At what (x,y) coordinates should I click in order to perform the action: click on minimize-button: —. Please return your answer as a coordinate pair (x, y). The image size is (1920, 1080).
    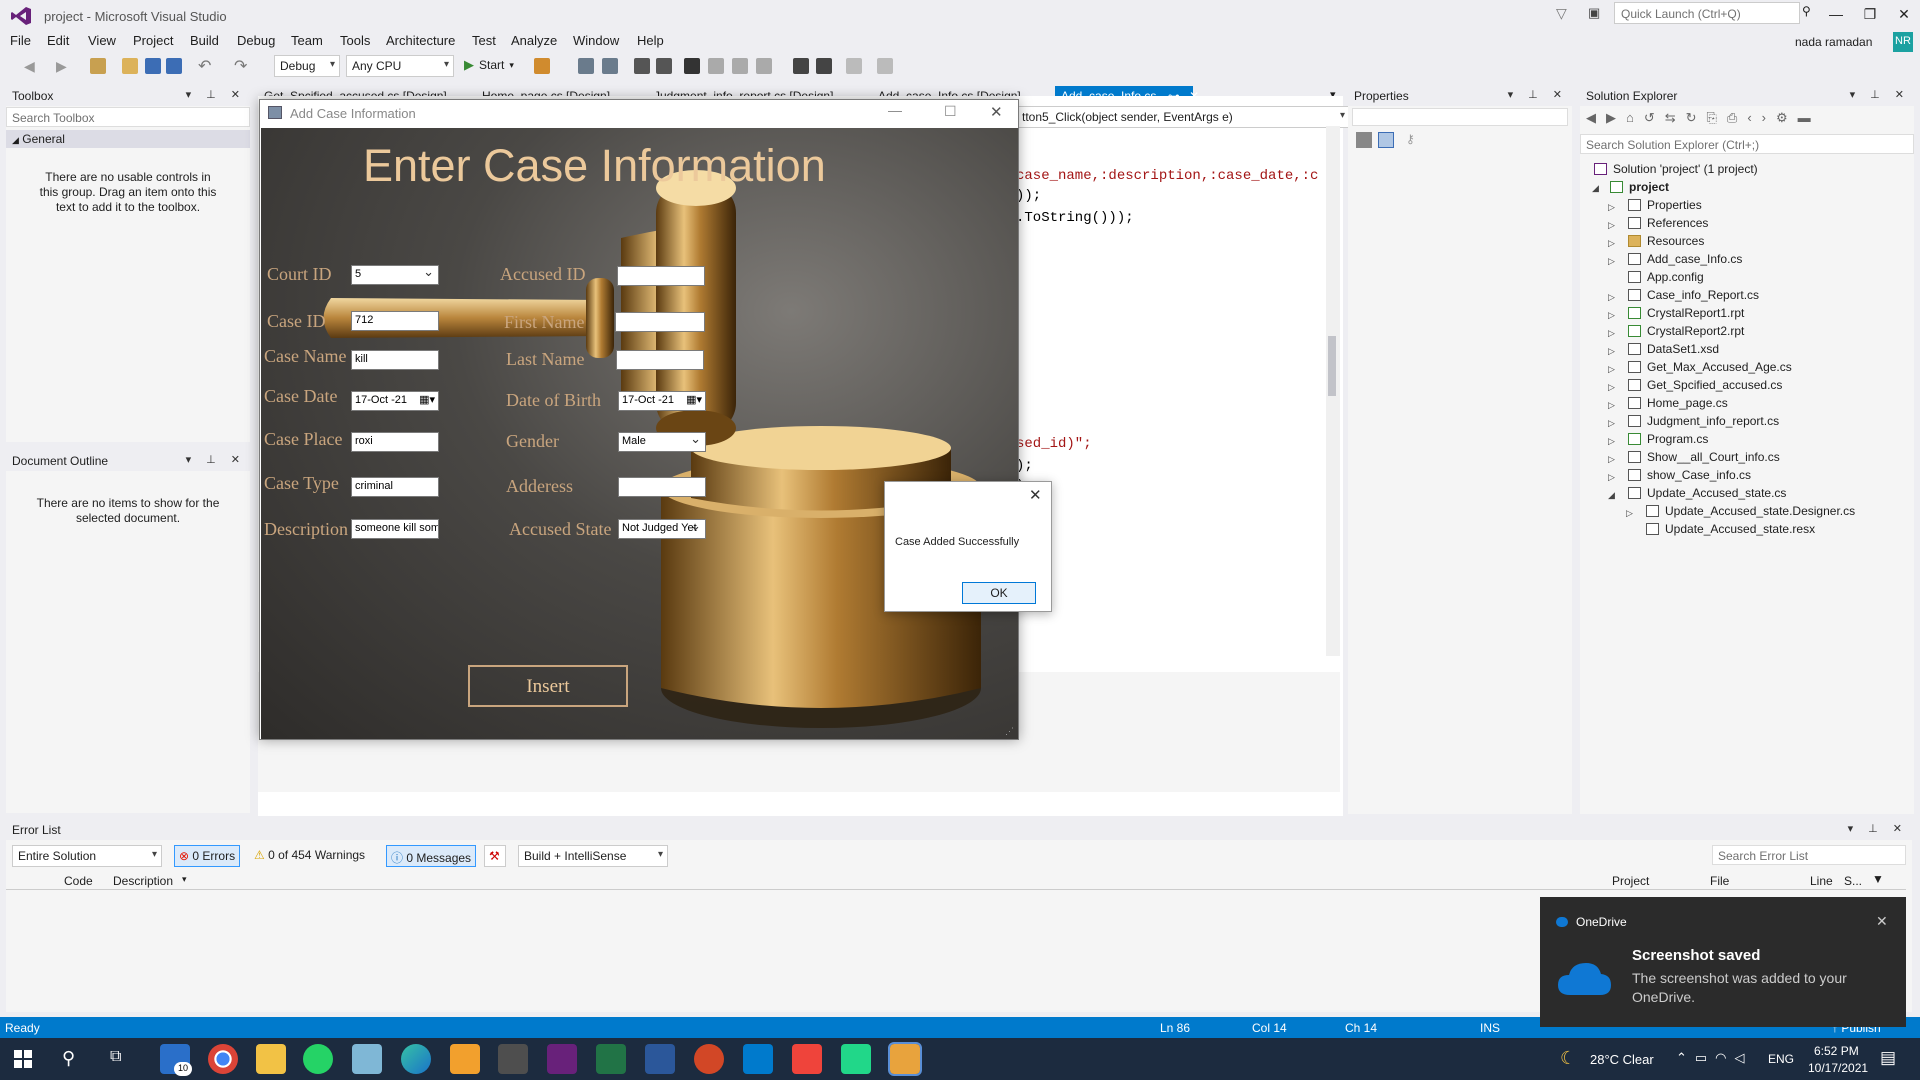
    Looking at the image, I should click on (1836, 14).